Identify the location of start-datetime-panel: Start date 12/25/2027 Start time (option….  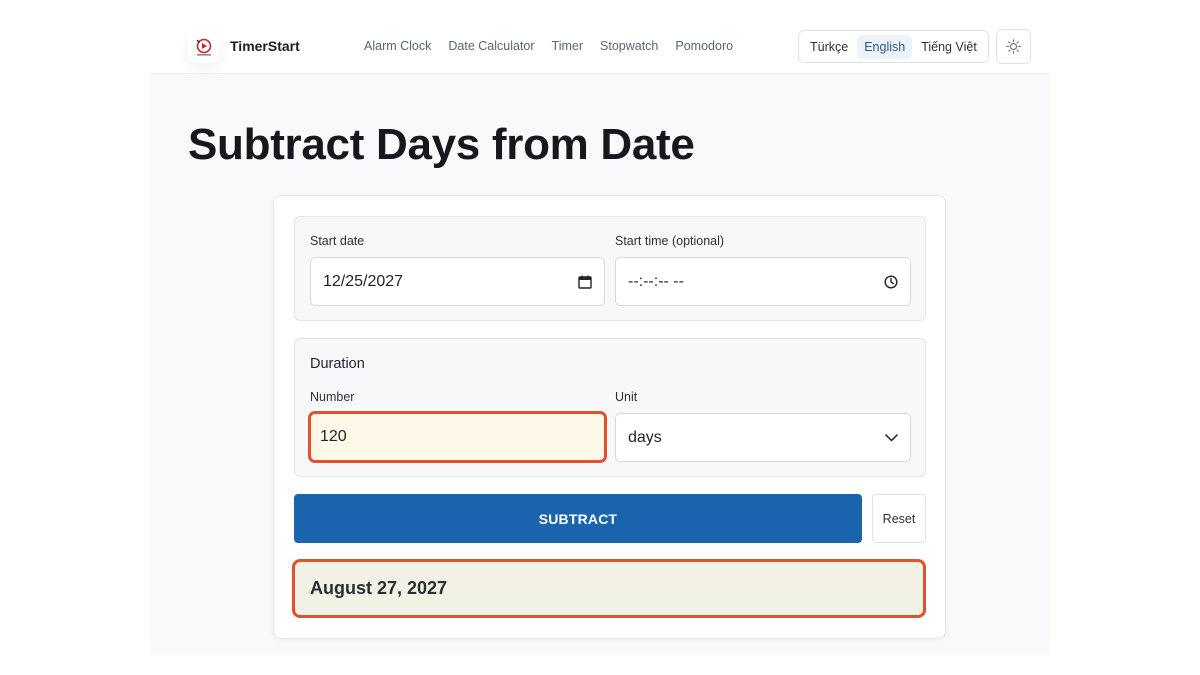
(610, 268).